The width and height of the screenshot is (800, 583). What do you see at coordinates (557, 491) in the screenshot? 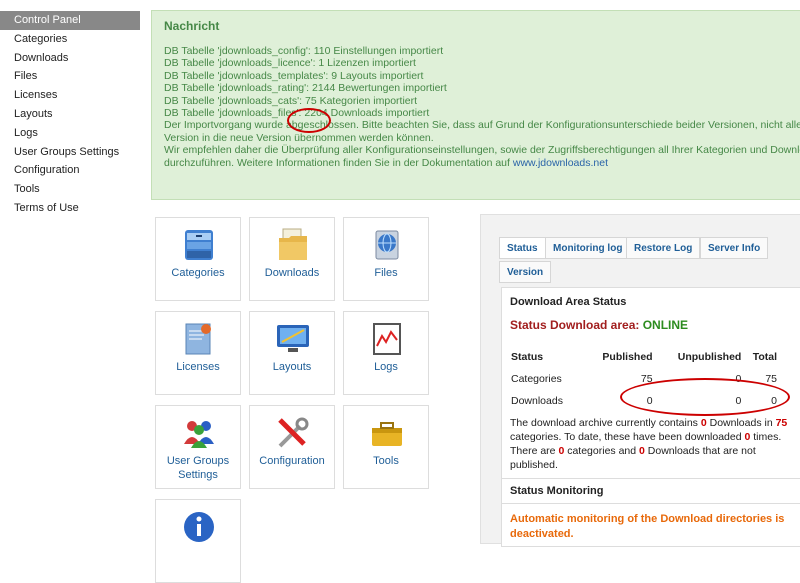
I see `monitoring-title: Status Monitoring` at bounding box center [557, 491].